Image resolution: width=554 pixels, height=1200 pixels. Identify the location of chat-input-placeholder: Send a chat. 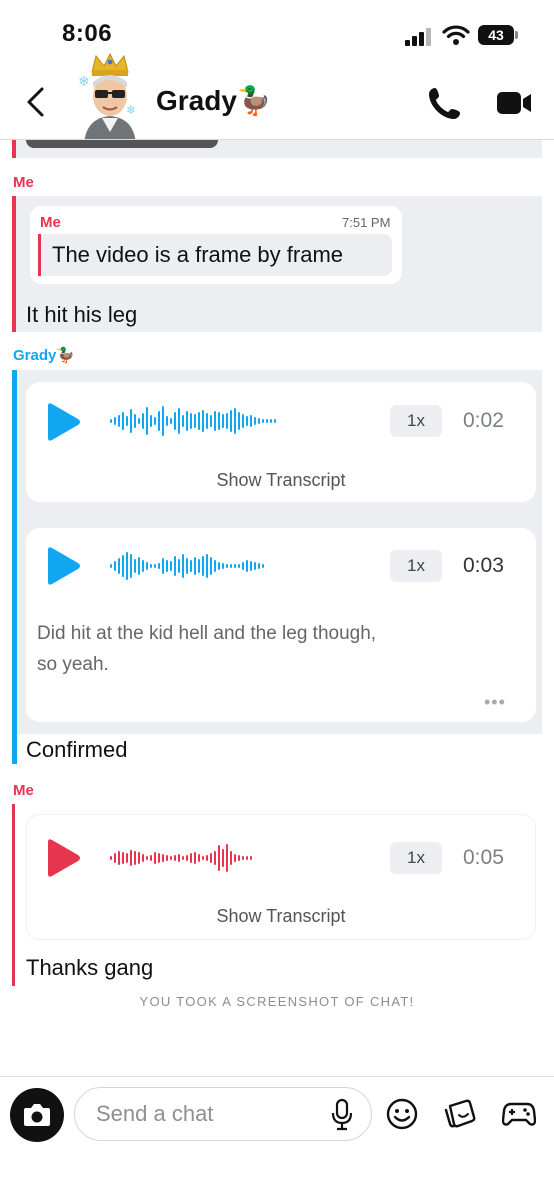
(155, 1113).